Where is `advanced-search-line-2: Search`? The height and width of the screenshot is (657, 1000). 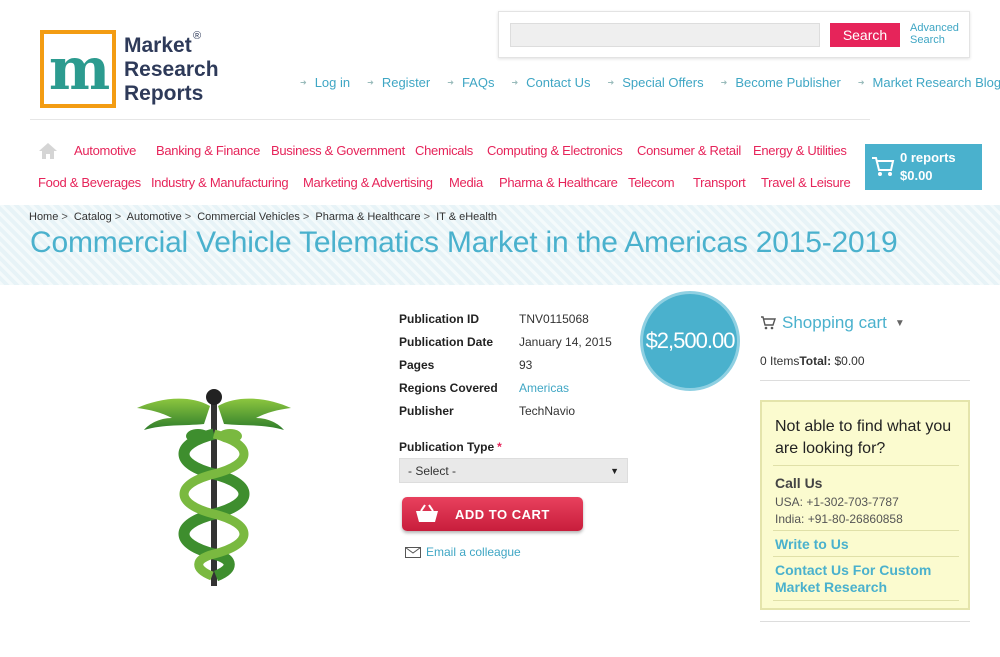
advanced-search-line-2: Search is located at coordinates (927, 40).